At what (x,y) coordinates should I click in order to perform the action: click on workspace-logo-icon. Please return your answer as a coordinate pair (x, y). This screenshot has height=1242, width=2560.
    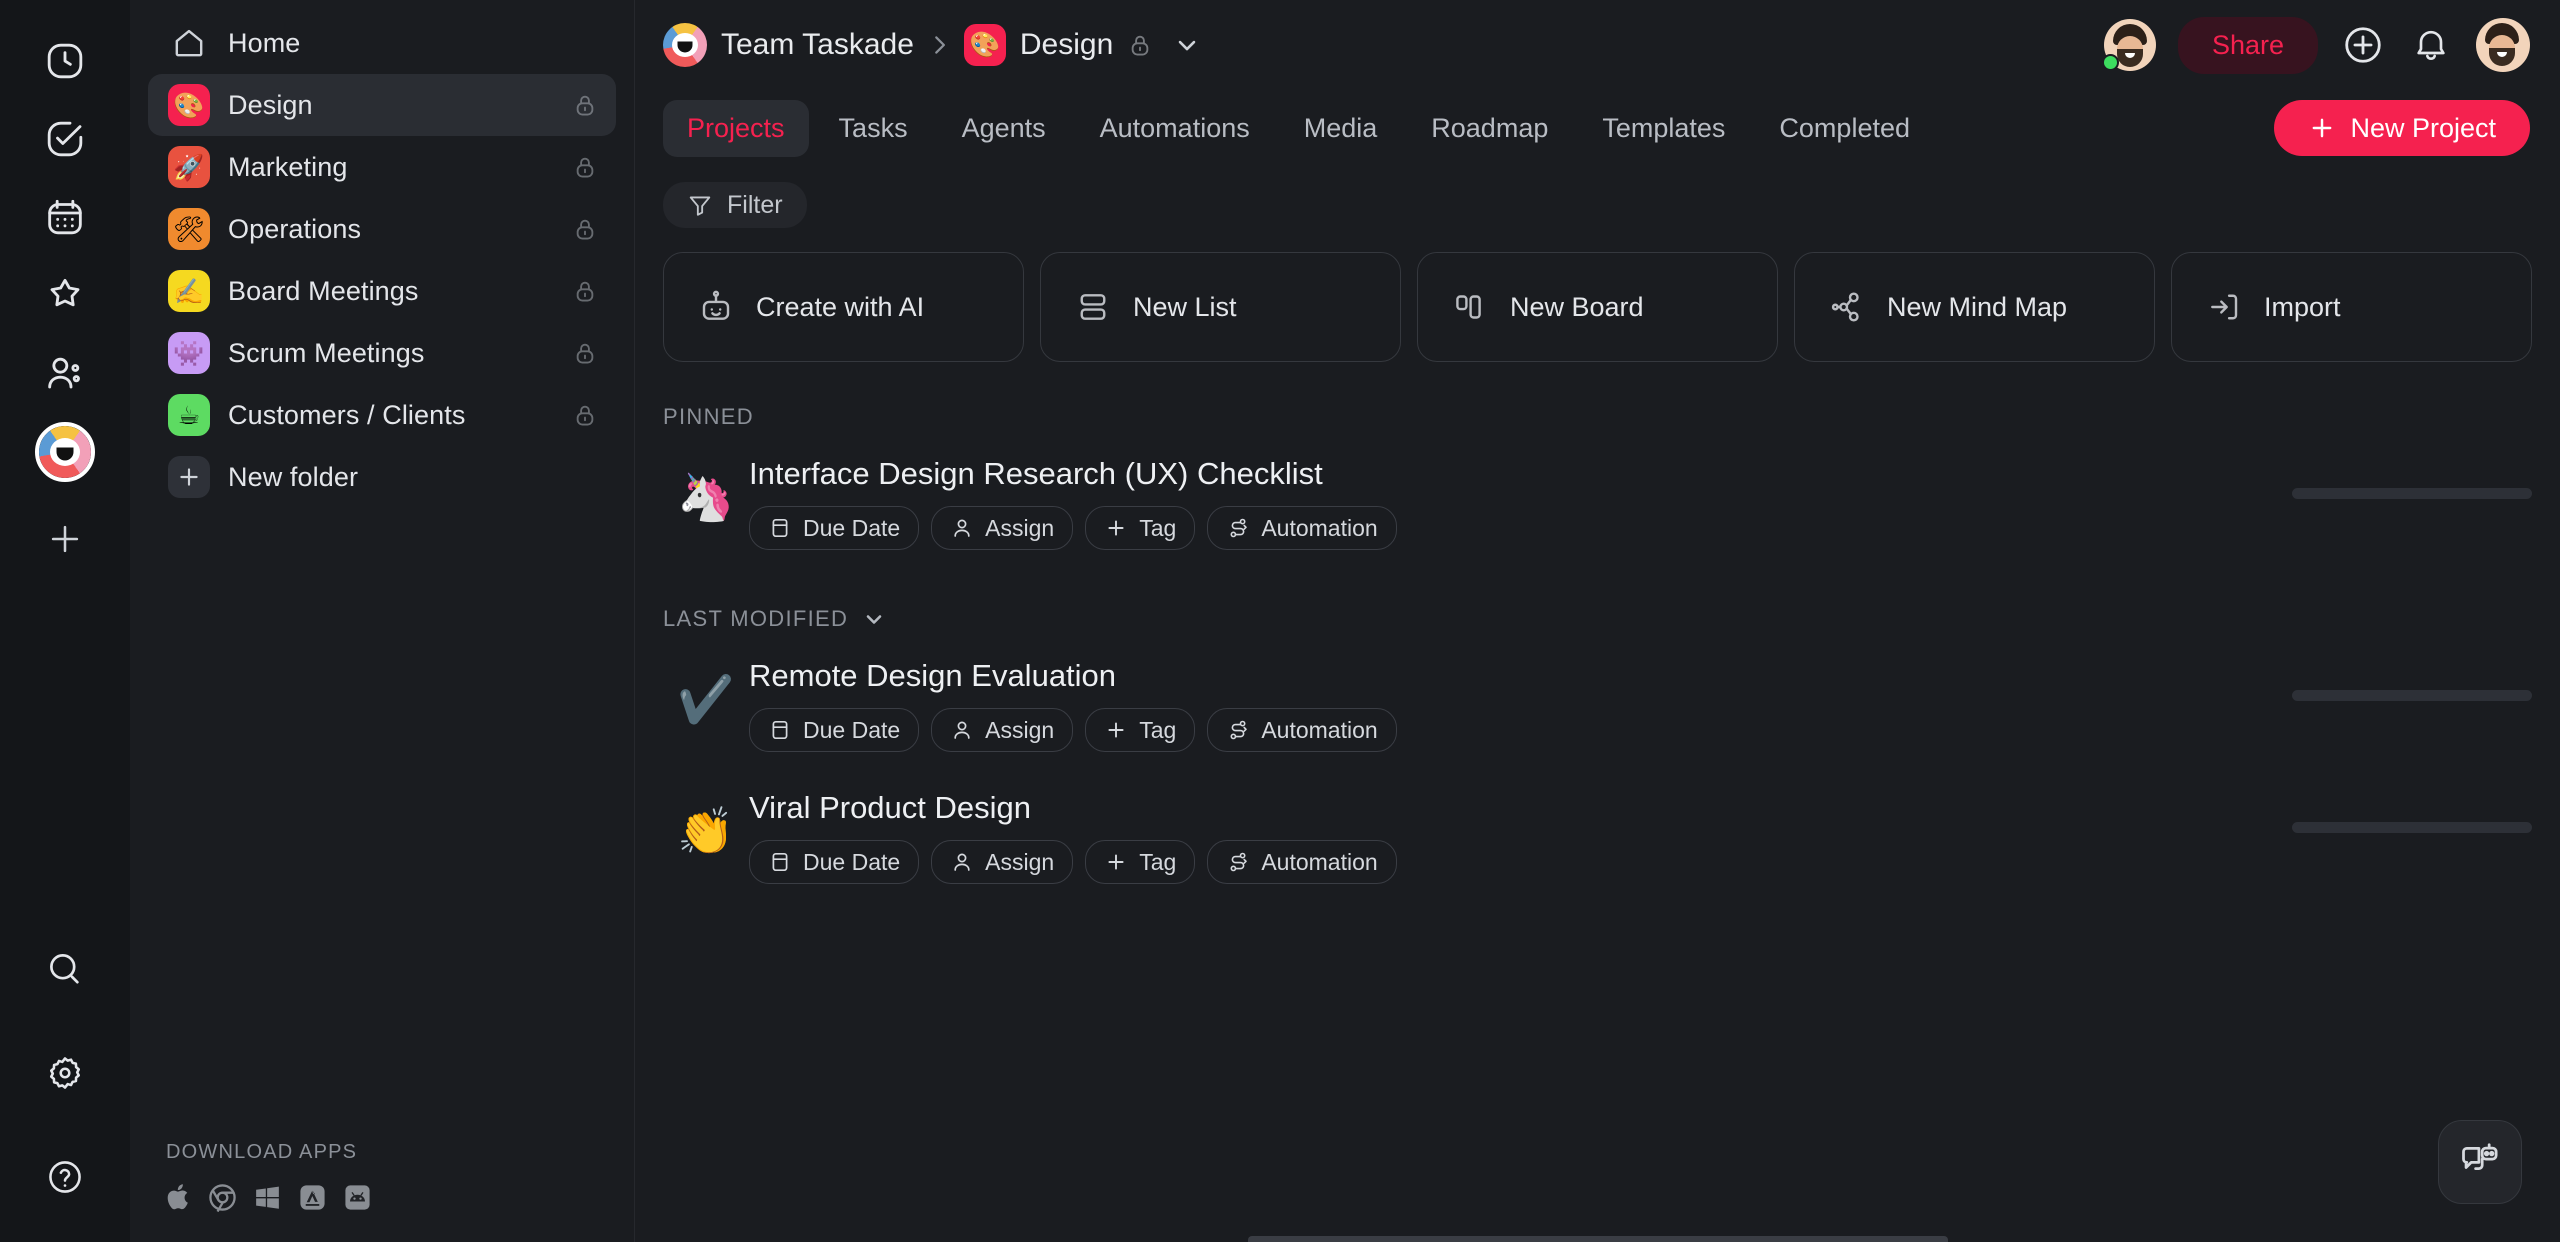
    Looking at the image, I should click on (685, 45).